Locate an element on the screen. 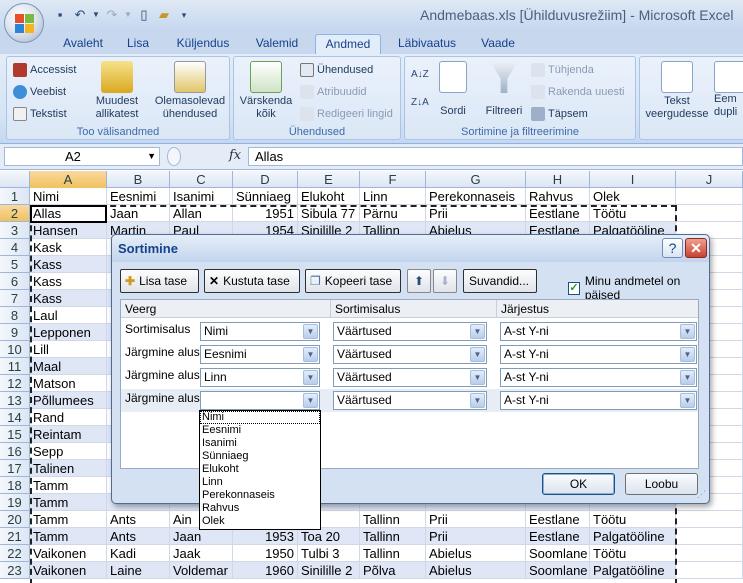 Image resolution: width=743 pixels, height=583 pixels. row-header-14: 14 is located at coordinates (15, 417).